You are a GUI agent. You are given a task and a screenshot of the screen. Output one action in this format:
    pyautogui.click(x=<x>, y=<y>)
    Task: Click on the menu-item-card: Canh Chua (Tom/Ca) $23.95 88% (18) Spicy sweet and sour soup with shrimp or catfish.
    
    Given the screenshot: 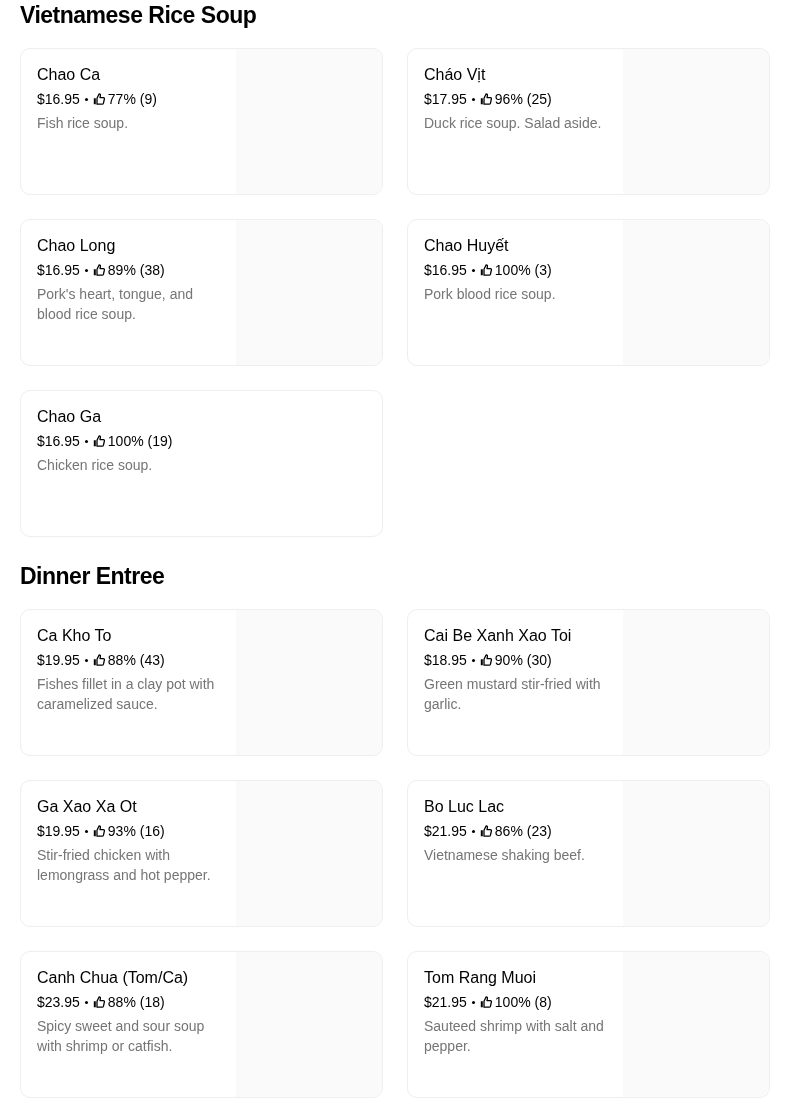 What is the action you would take?
    pyautogui.click(x=201, y=1024)
    